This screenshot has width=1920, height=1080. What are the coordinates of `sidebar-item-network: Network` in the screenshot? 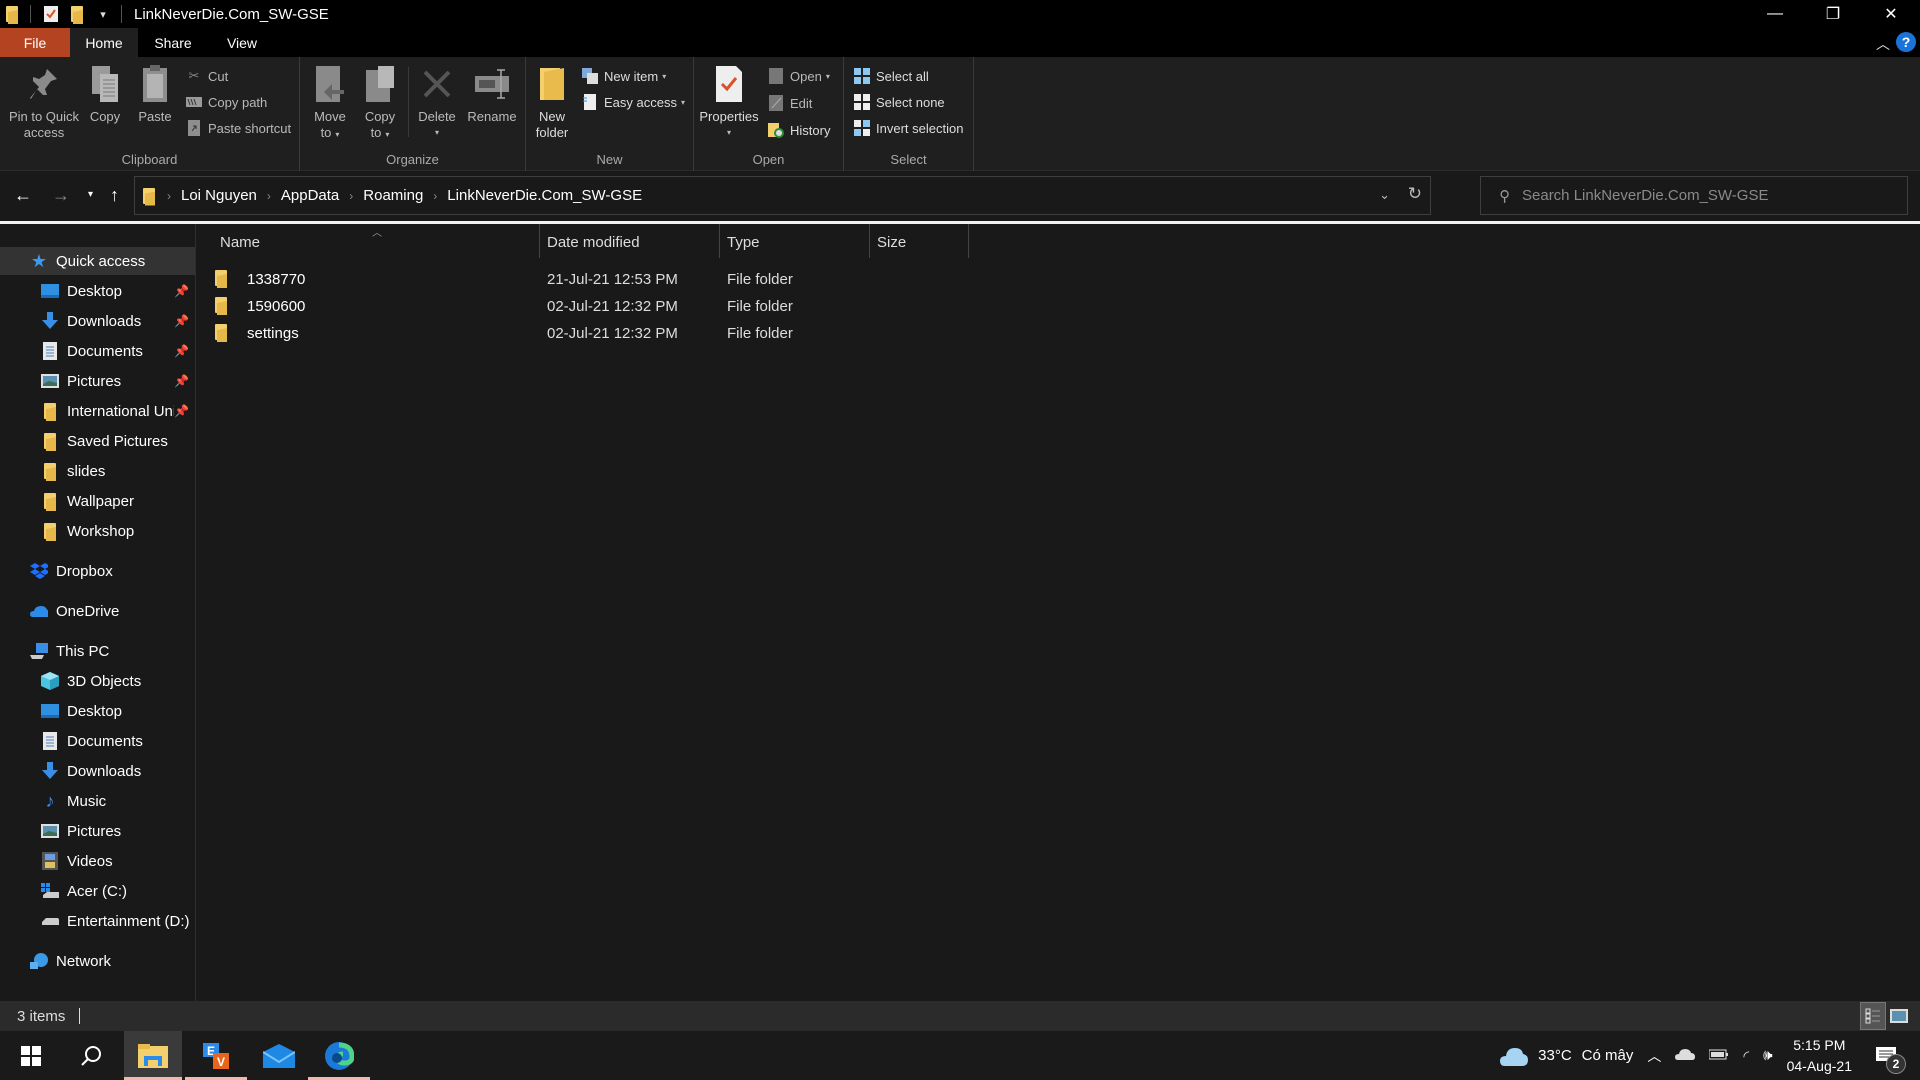 It's located at (97, 961).